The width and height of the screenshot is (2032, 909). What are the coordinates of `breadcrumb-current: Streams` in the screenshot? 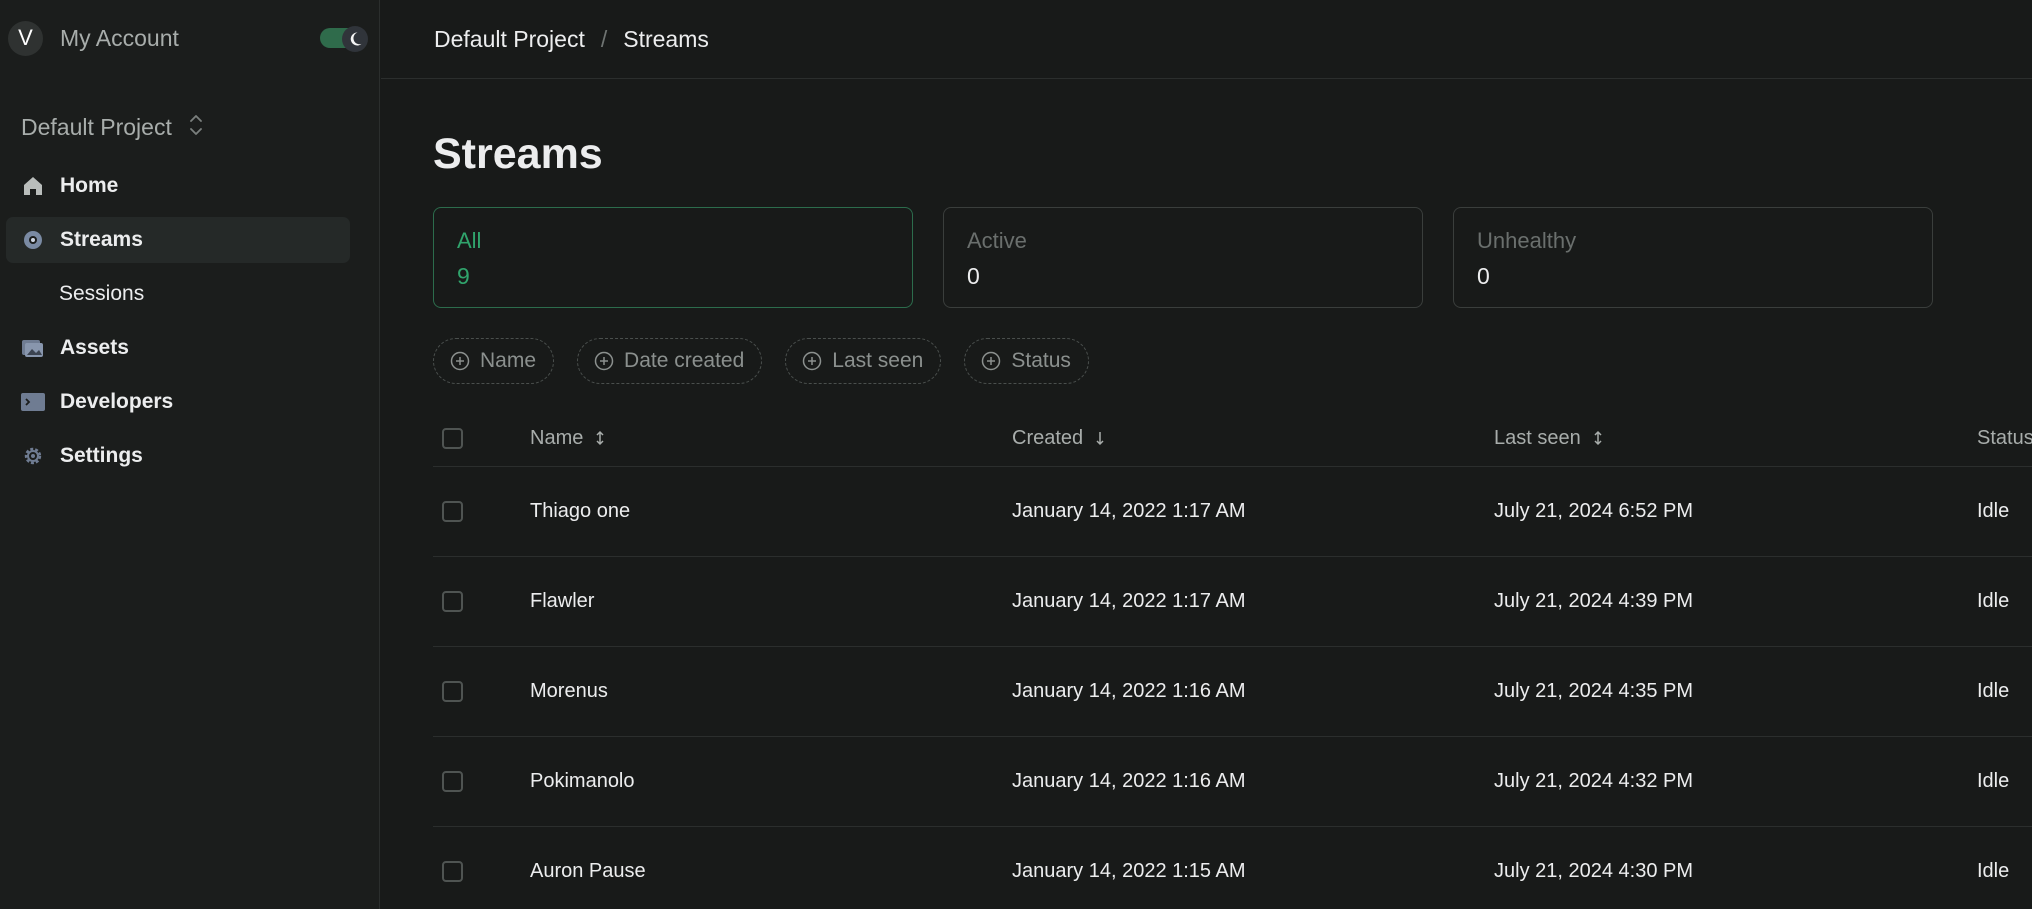 It's located at (666, 38).